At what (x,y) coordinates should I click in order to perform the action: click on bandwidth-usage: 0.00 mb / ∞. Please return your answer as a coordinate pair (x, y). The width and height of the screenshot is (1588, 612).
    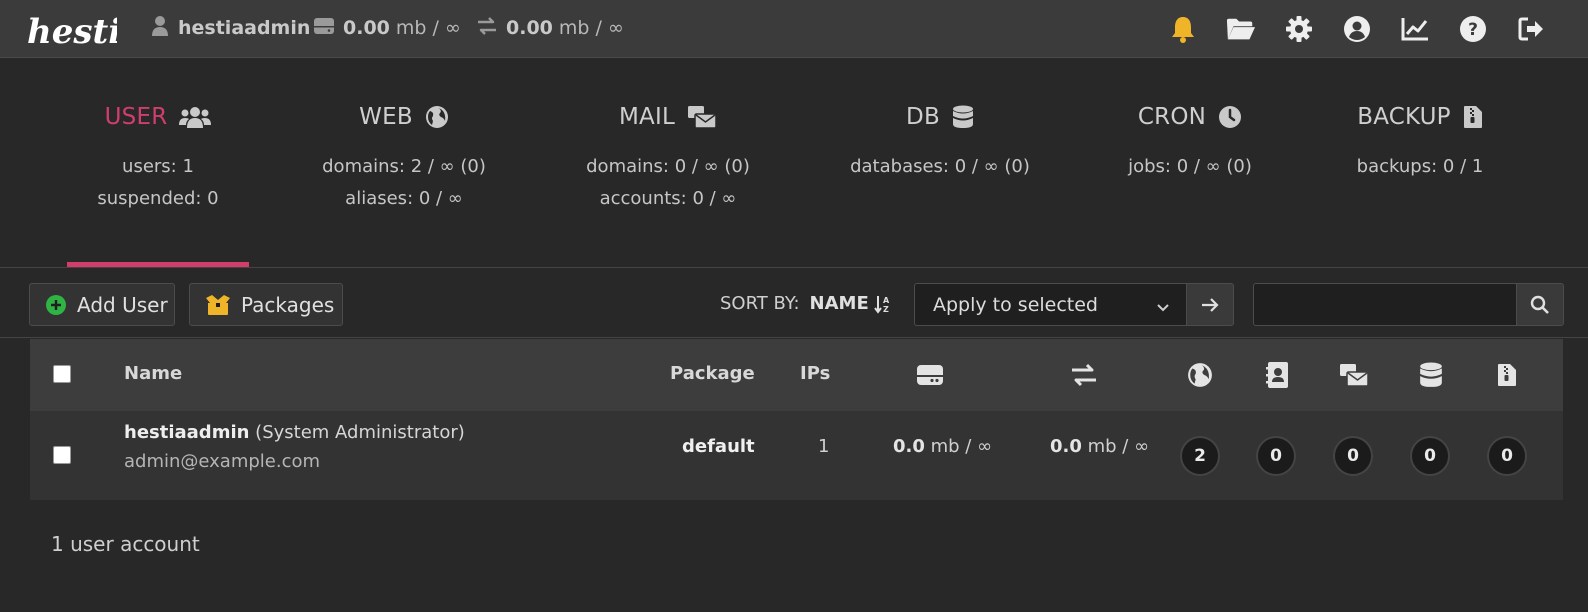
    Looking at the image, I should click on (550, 28).